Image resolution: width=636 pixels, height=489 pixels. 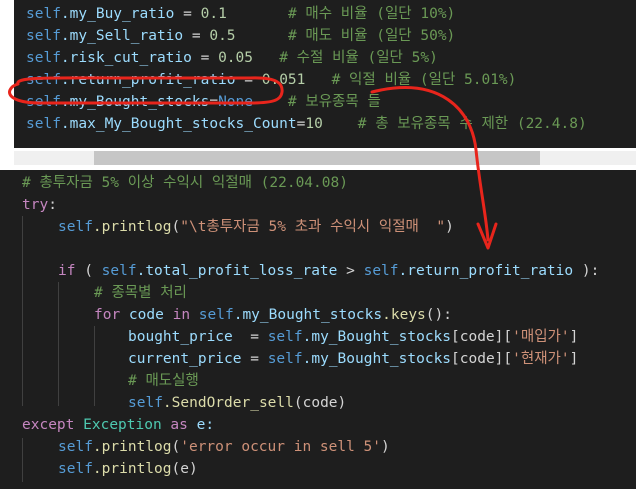 What do you see at coordinates (39, 205) in the screenshot?
I see `code-line-try: try:` at bounding box center [39, 205].